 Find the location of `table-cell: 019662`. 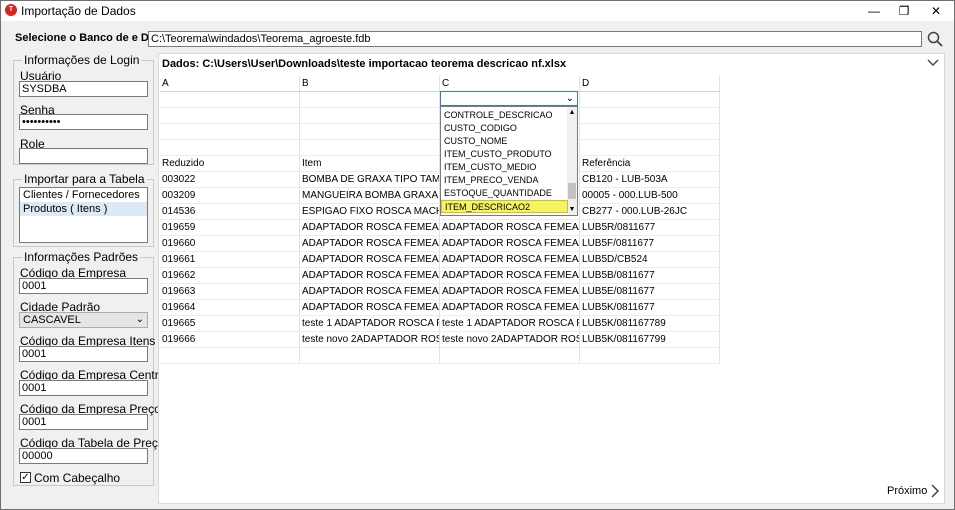

table-cell: 019662 is located at coordinates (230, 276).